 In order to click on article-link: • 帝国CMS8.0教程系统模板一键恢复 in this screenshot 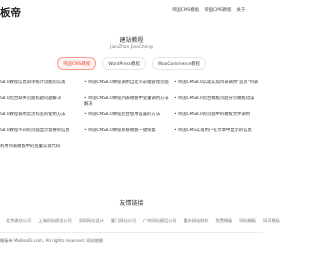, I will do `click(126, 136)`.